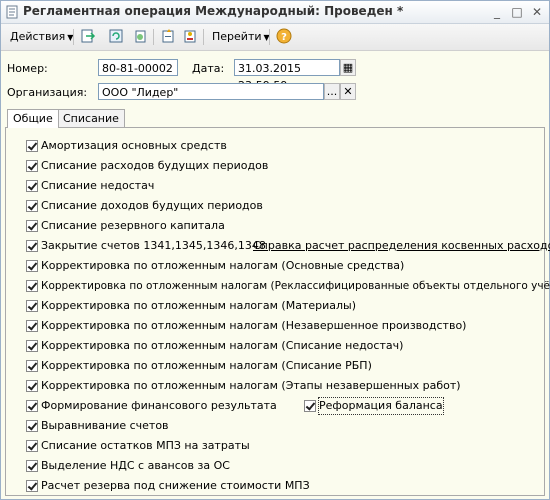 The width and height of the screenshot is (550, 500). Describe the element at coordinates (517, 12) in the screenshot. I see `maximize-button: □` at that location.